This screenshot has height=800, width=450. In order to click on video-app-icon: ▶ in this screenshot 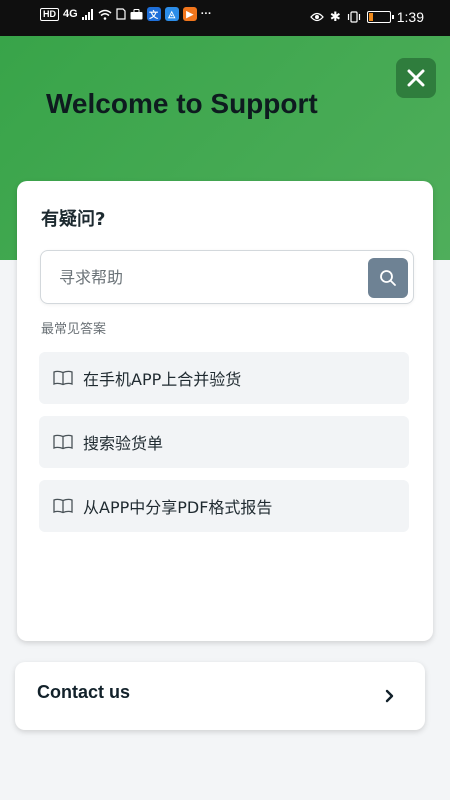, I will do `click(189, 14)`.